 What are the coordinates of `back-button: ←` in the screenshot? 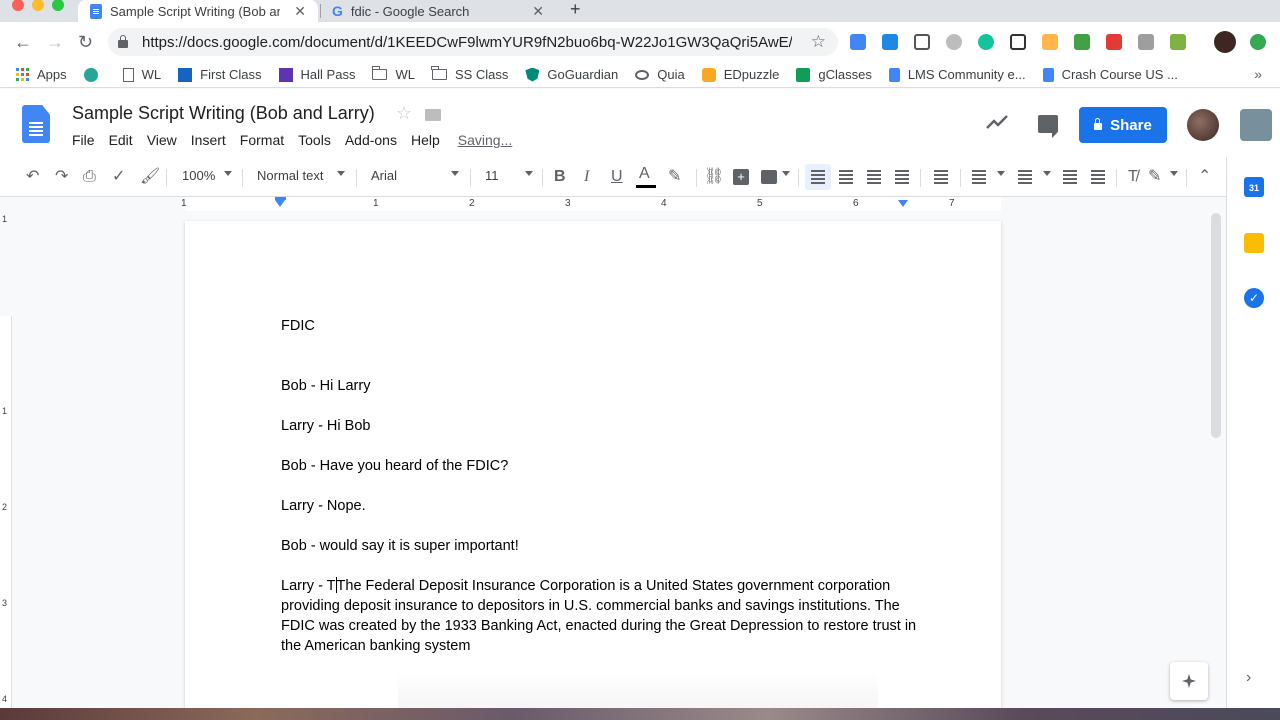 It's located at (23, 42).